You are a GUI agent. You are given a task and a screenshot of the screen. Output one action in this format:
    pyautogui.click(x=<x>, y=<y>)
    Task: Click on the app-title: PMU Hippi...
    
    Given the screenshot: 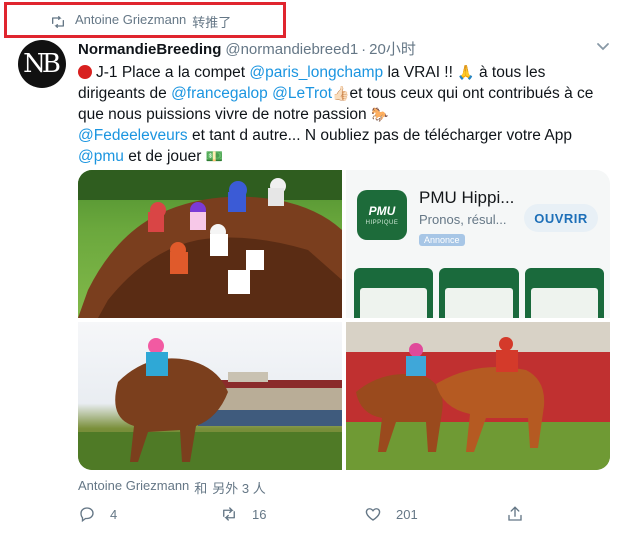 What is the action you would take?
    pyautogui.click(x=467, y=197)
    